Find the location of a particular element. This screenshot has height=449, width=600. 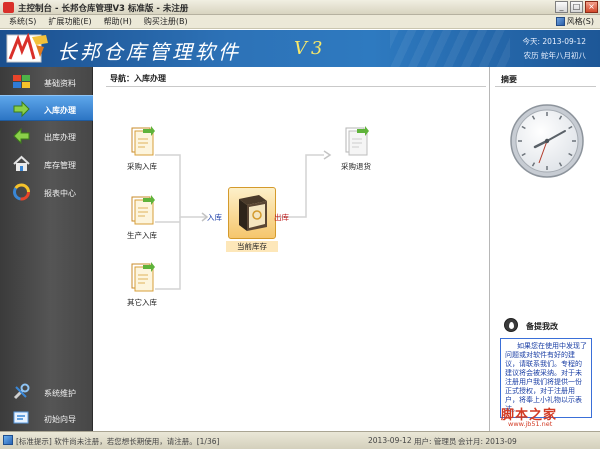

close-button: × is located at coordinates (591, 7).